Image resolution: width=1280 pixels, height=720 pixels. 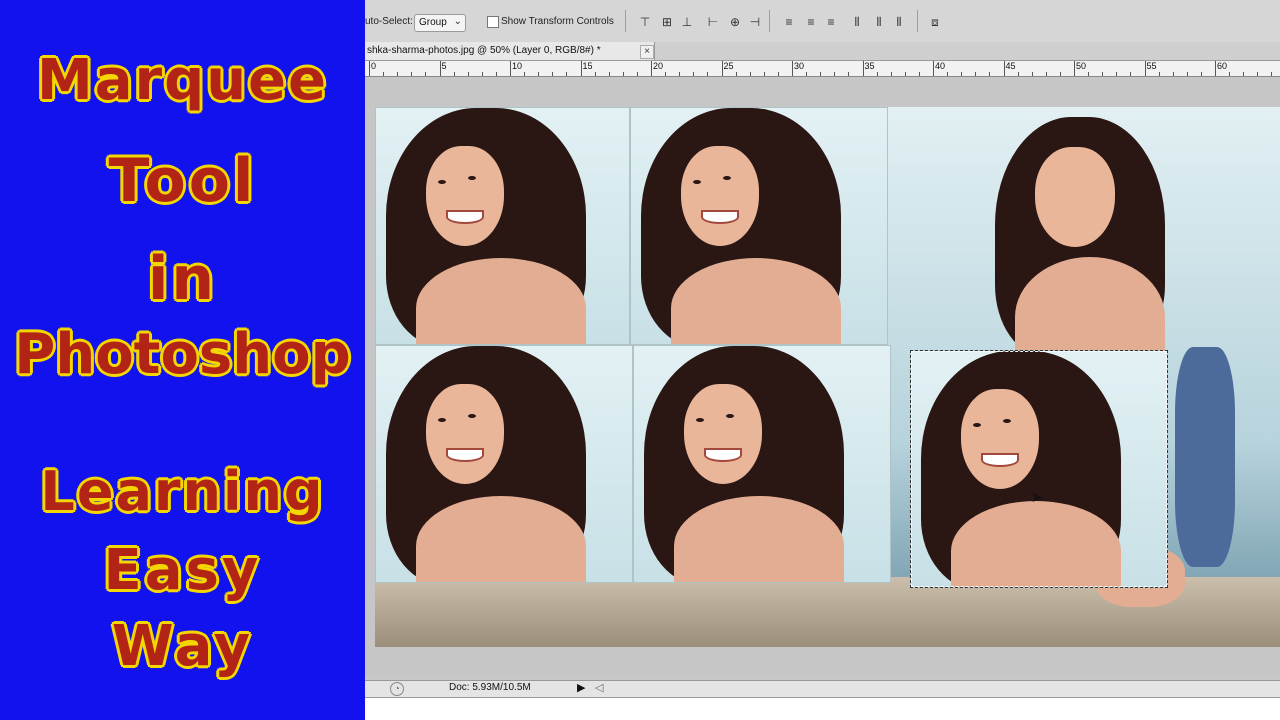 I want to click on align-left-icon: ⊢, so click(x=713, y=22).